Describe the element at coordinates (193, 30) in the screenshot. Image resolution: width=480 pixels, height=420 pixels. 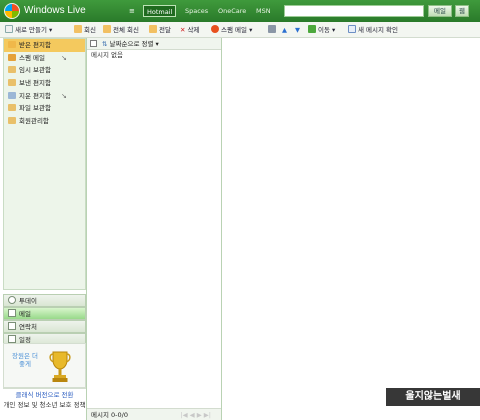
I see `delete-label: 삭제` at that location.